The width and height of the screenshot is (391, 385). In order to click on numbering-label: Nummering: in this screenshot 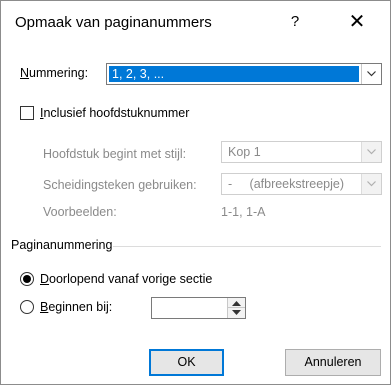, I will do `click(54, 73)`.